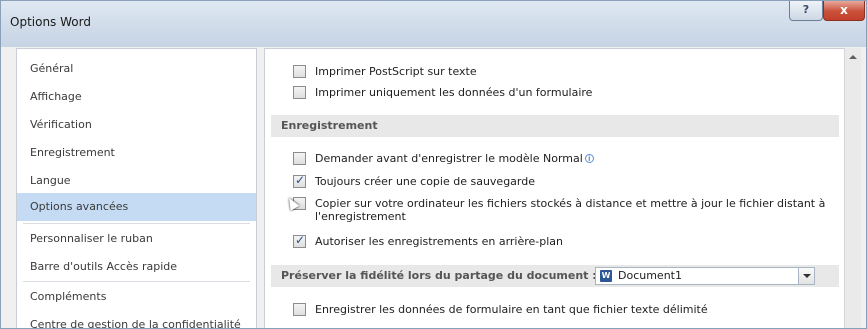  Describe the element at coordinates (136, 239) in the screenshot. I see `nav-item-customize-ribbon: Personnaliser le ruban` at that location.